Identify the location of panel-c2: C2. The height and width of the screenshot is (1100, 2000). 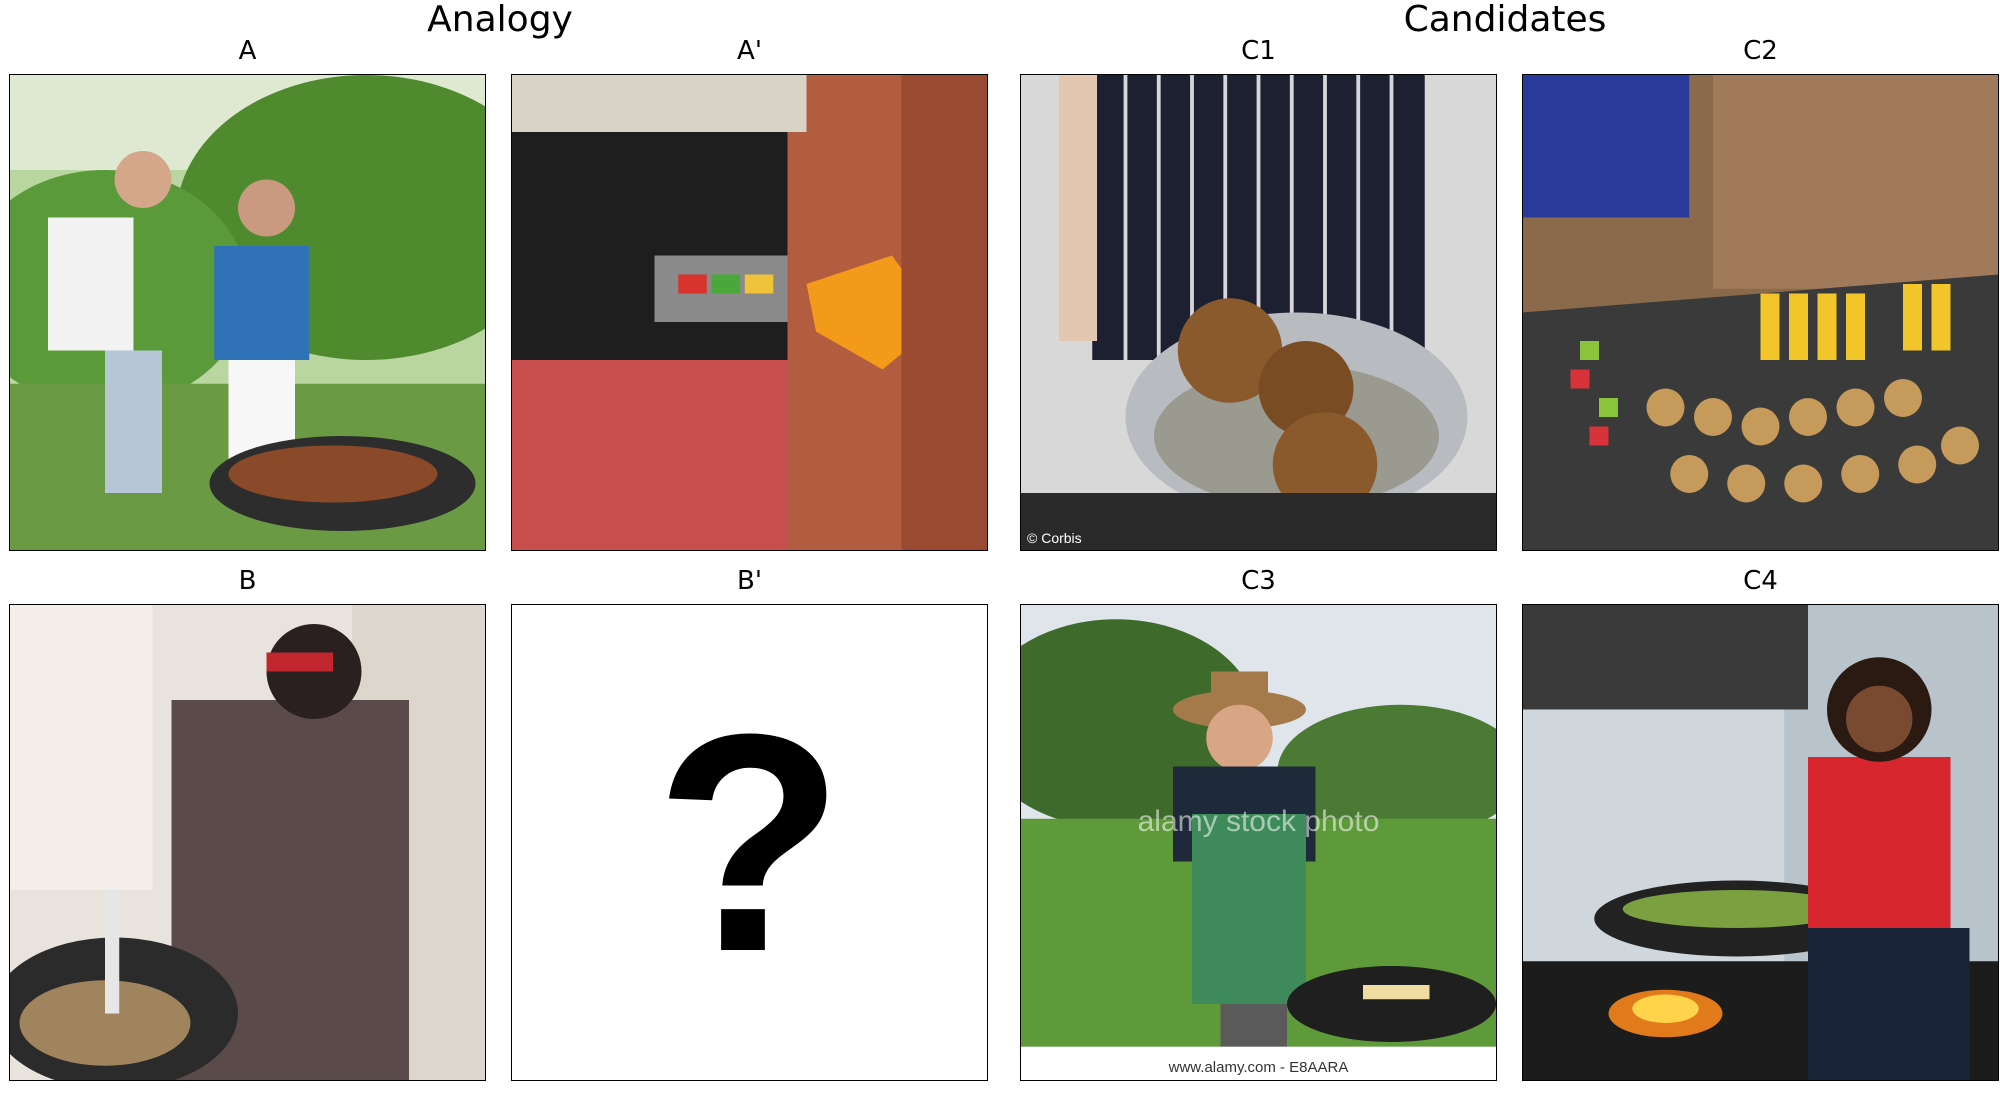
(1760, 293).